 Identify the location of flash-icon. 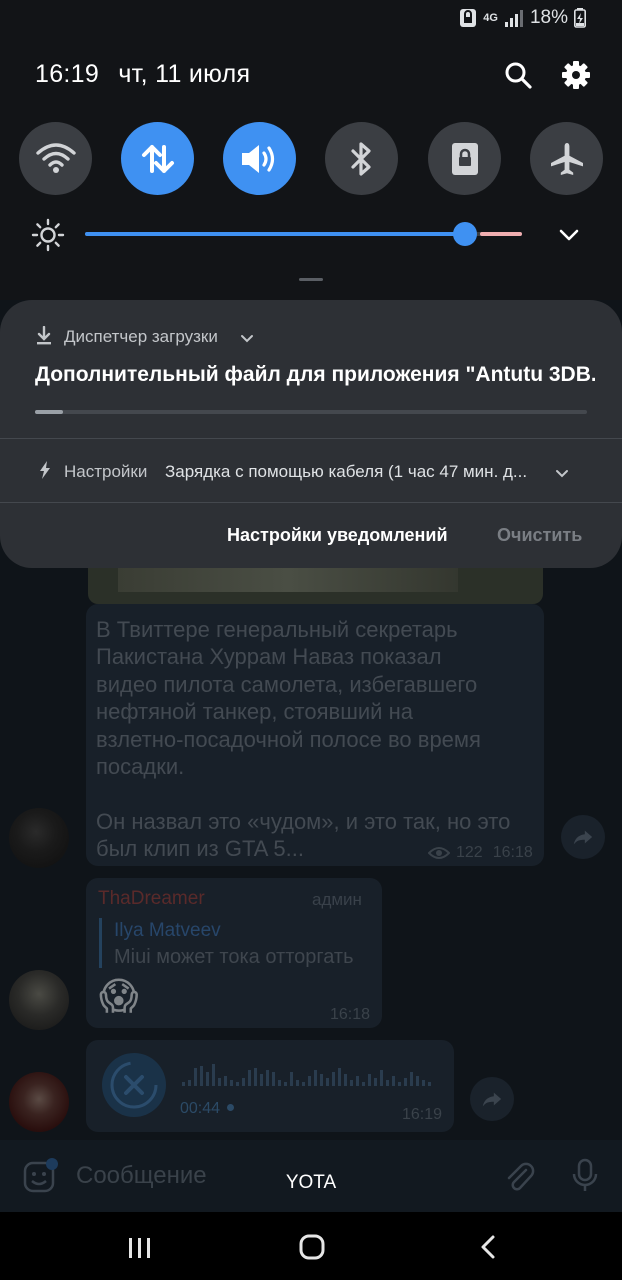
(45, 470).